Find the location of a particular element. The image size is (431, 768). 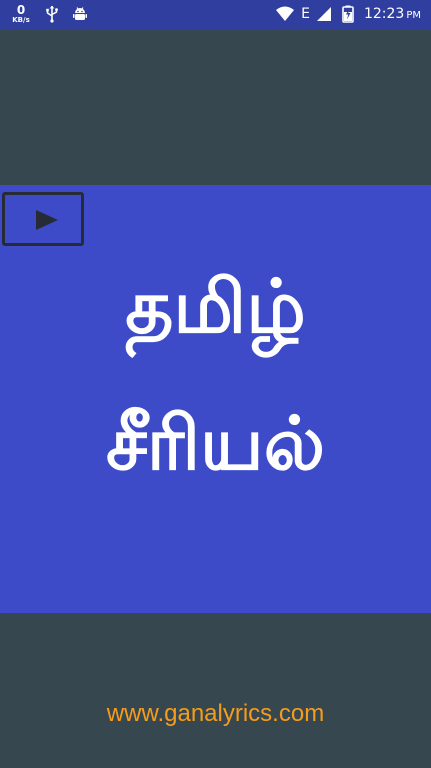

clock: 12:23 PM is located at coordinates (392, 14).